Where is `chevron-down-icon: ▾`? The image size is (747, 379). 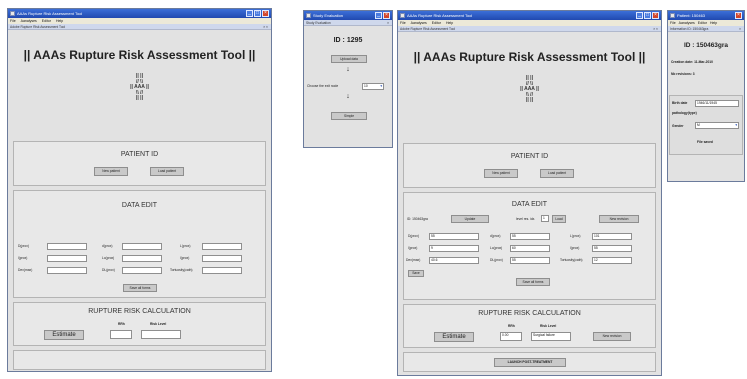 chevron-down-icon: ▾ is located at coordinates (381, 86).